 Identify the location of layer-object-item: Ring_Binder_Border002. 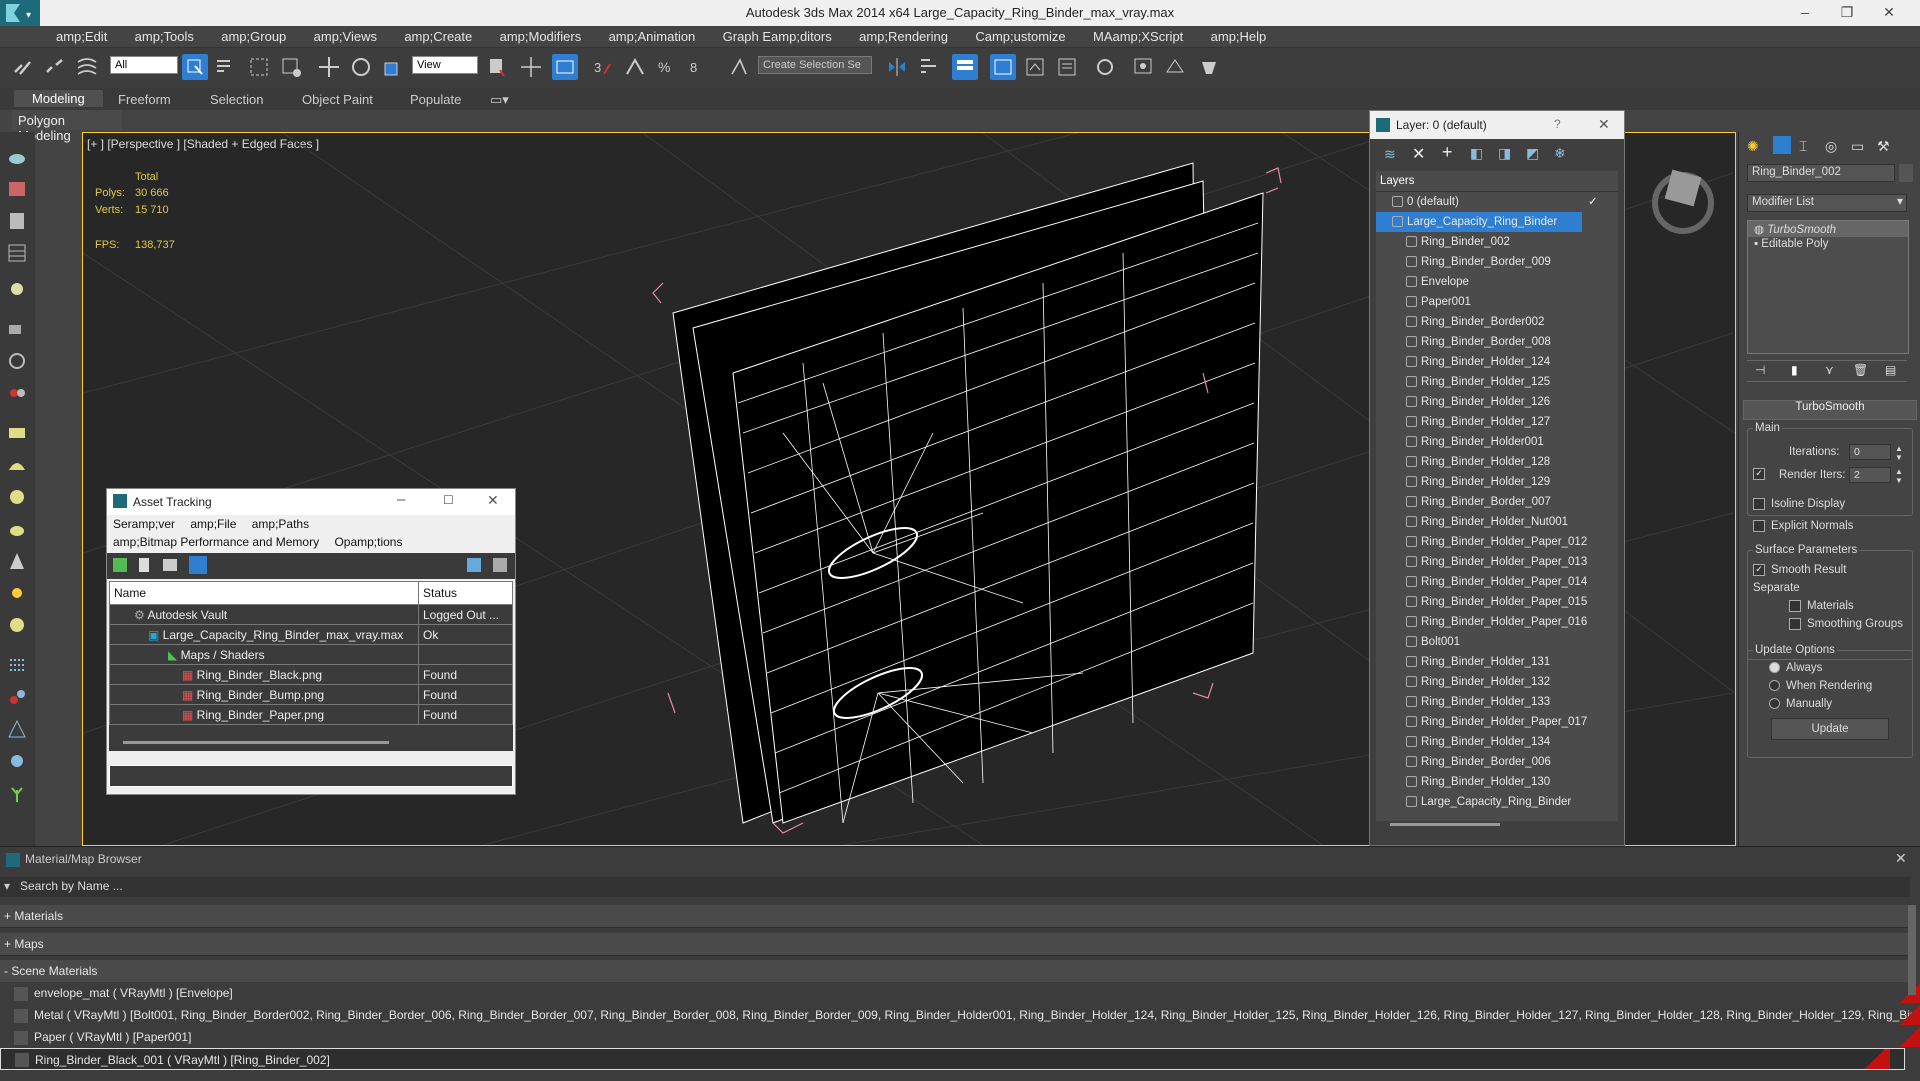
(1497, 322).